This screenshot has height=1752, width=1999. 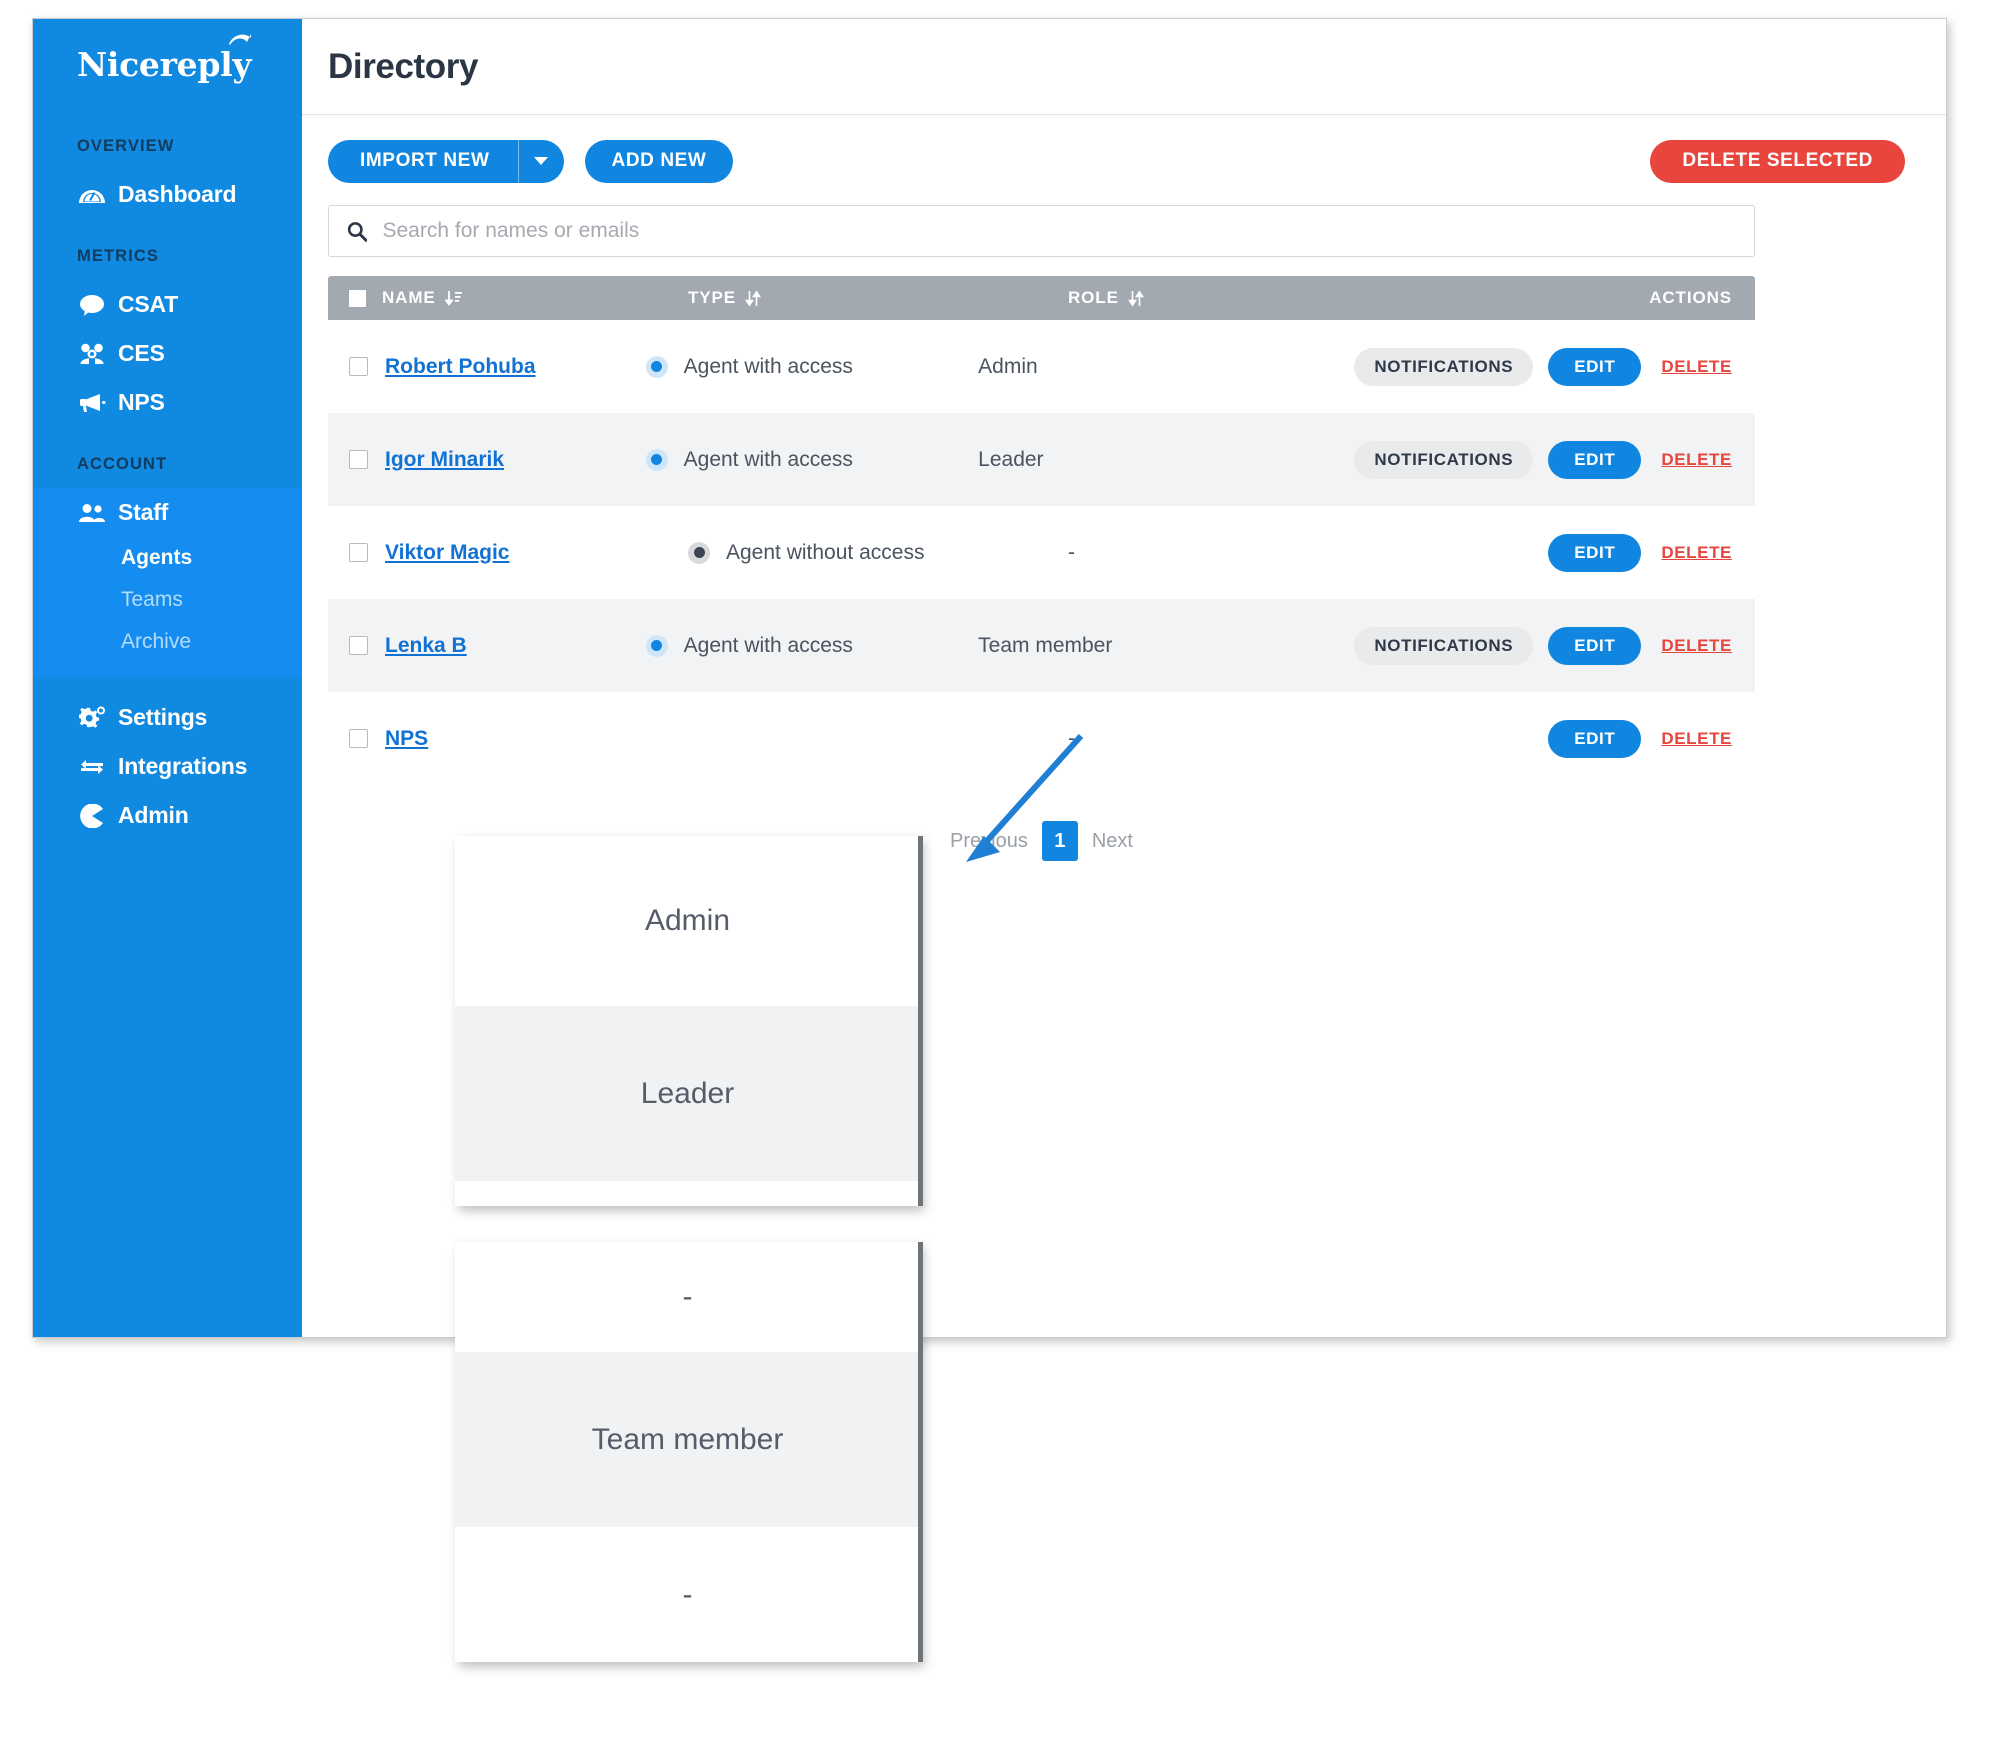 I want to click on sidebar-item-csat: CSAT, so click(x=167, y=304).